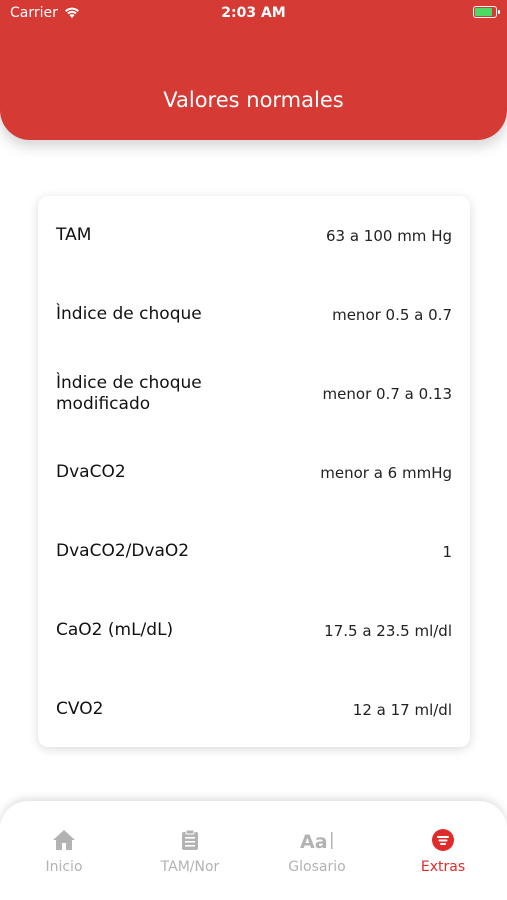  I want to click on status-bar: Carrier 2:03 AM, so click(253, 14).